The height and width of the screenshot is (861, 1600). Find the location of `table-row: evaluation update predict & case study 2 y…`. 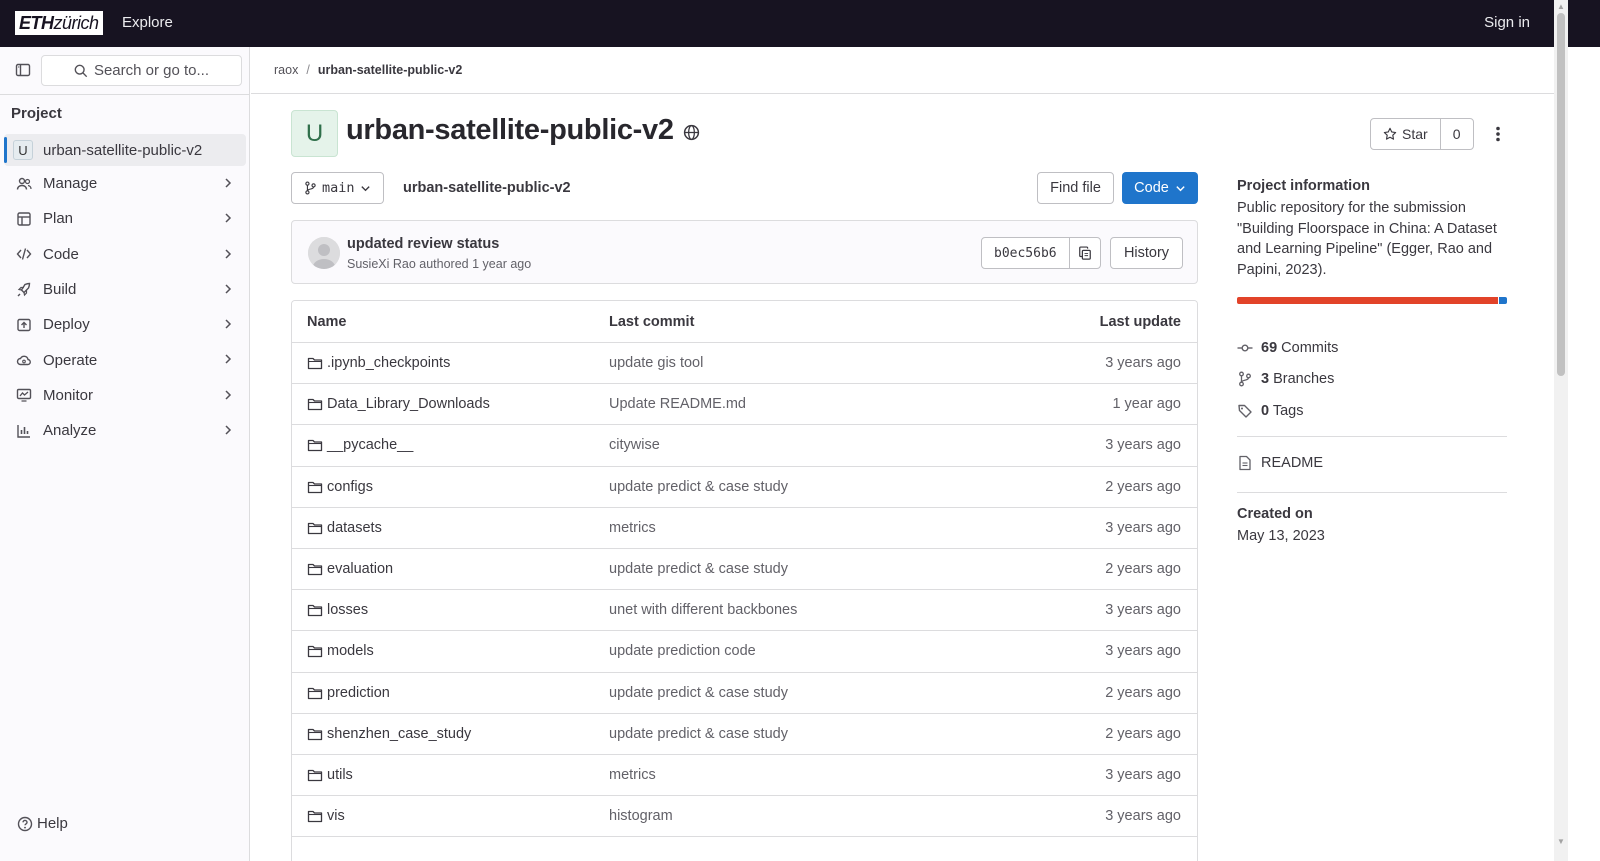

table-row: evaluation update predict & case study 2 y… is located at coordinates (744, 570).